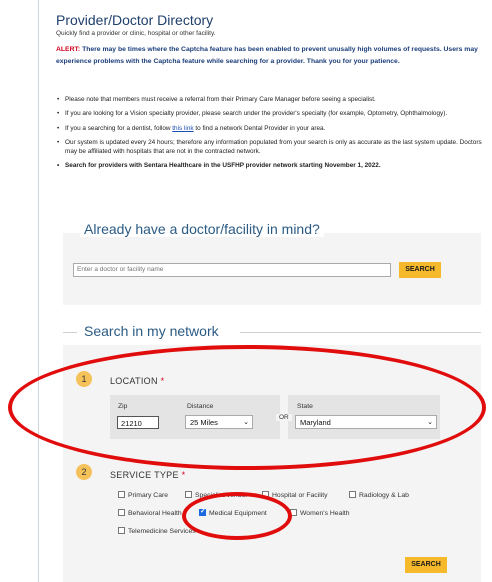 The height and width of the screenshot is (582, 492). I want to click on alert-label: ALERT:, so click(68, 49).